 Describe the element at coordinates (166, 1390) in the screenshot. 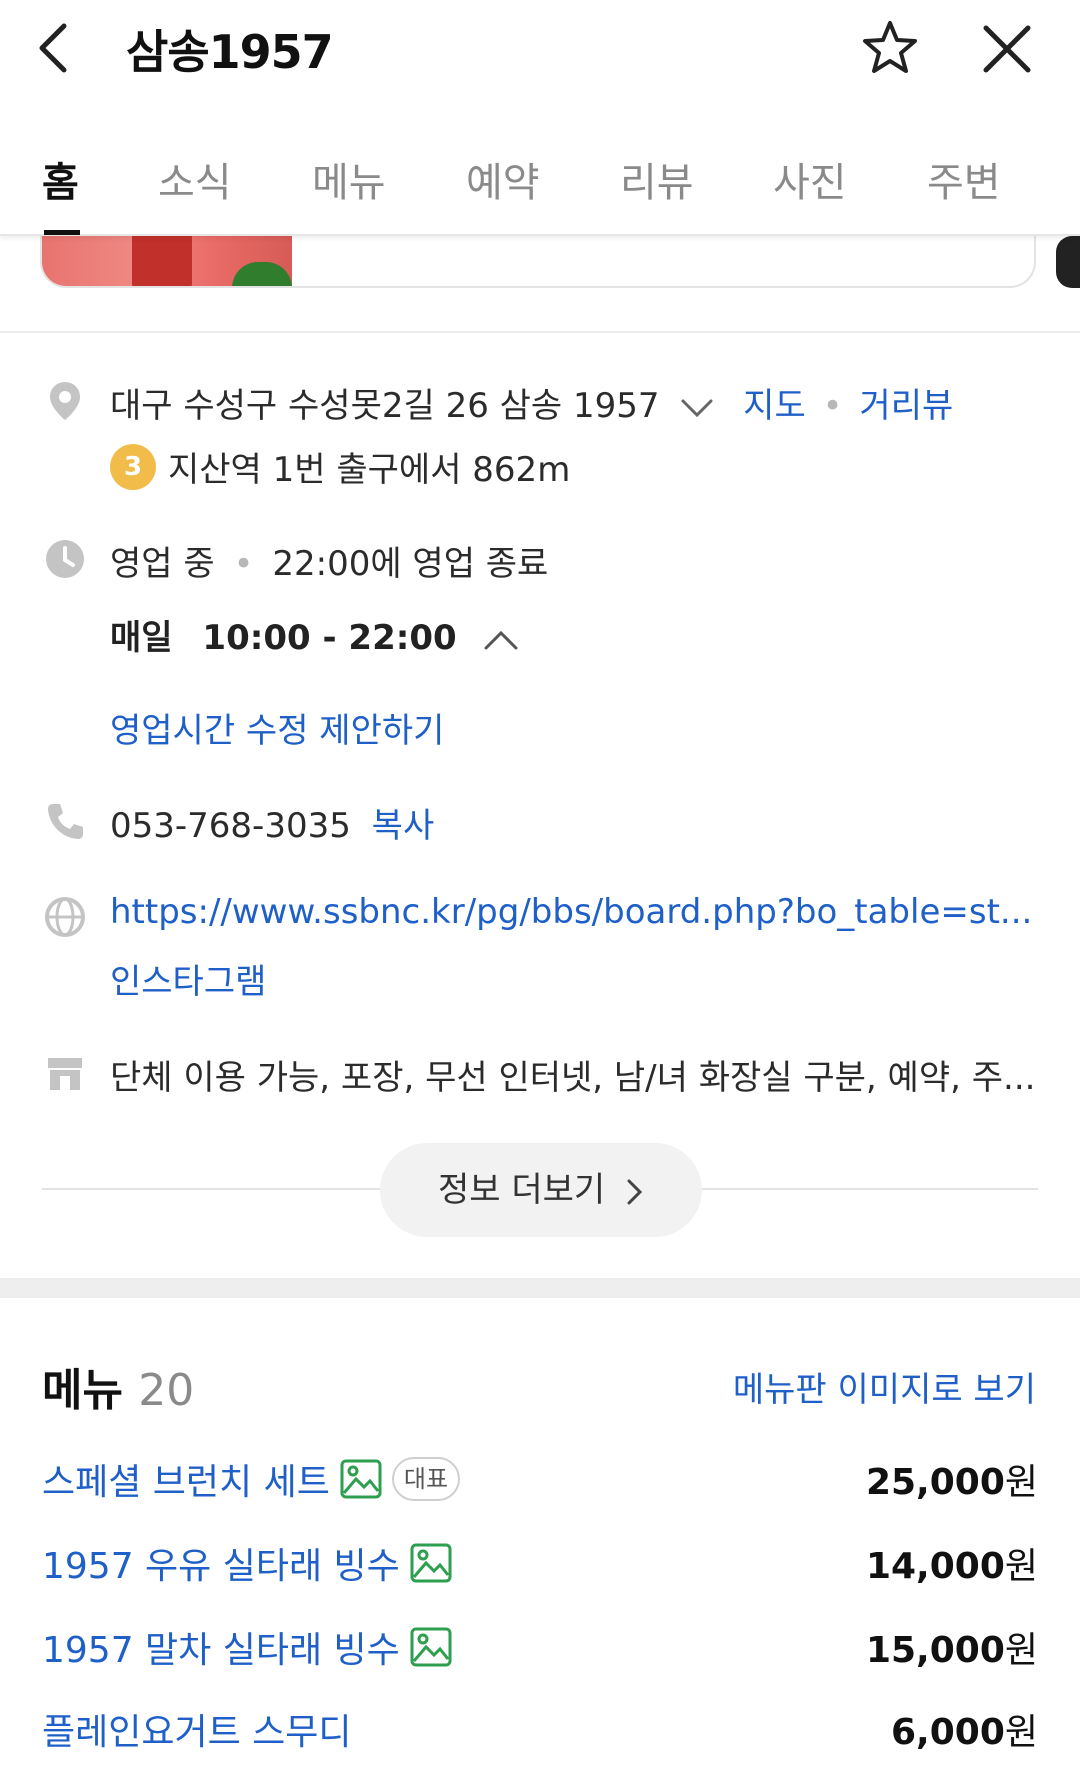

I see `menu-count: 20` at that location.